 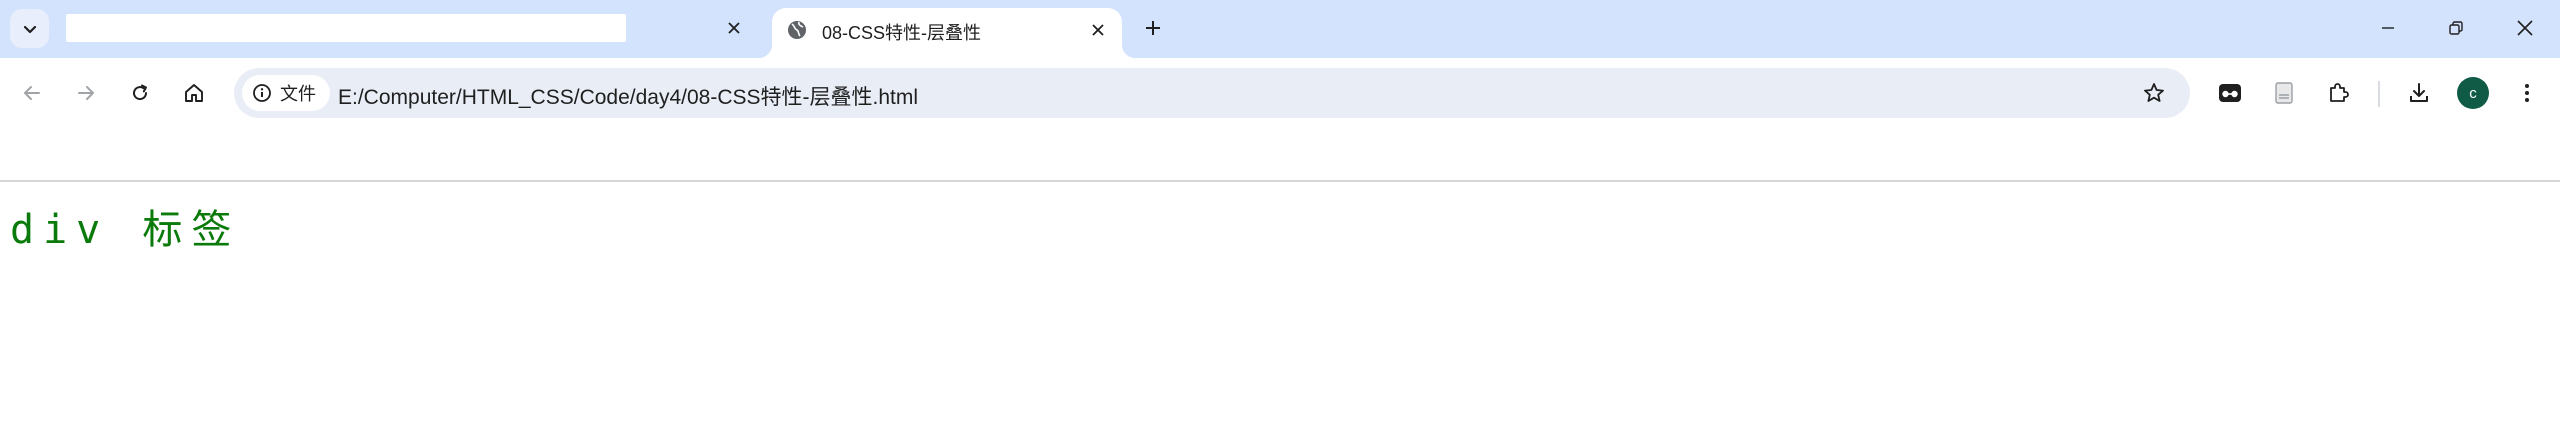 I want to click on reload-button, so click(x=140, y=93).